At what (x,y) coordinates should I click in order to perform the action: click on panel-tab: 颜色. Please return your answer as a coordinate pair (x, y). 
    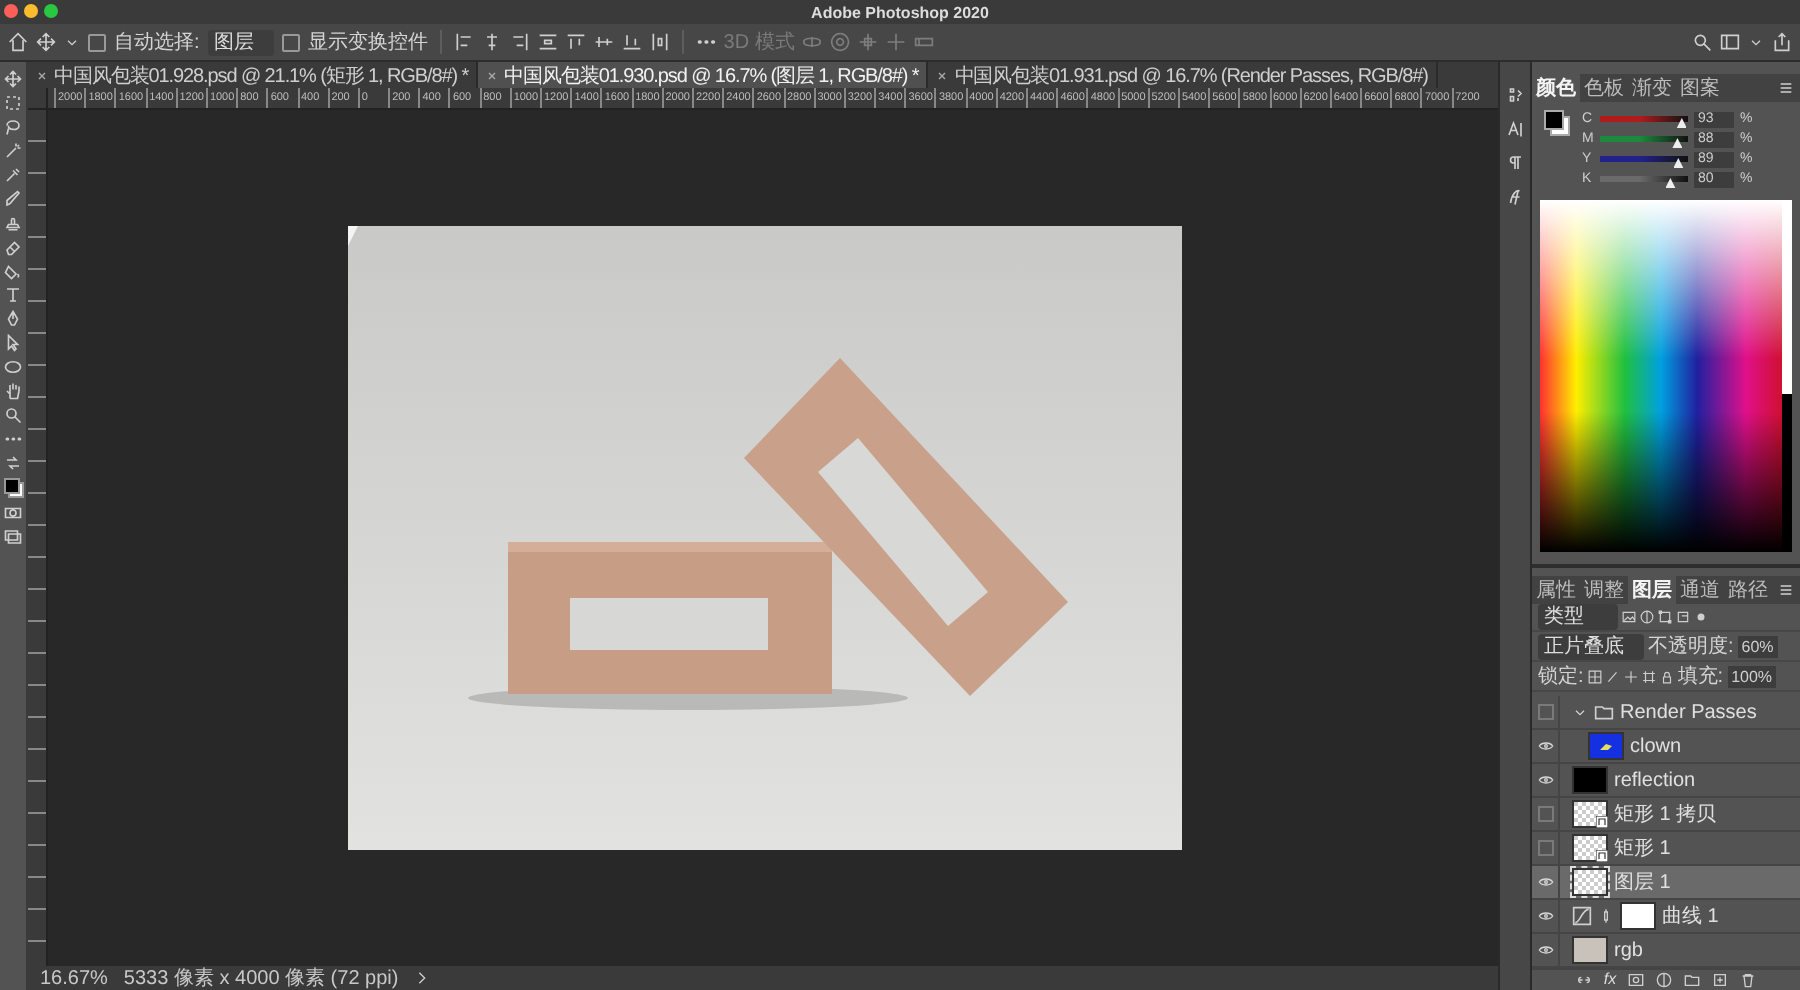
    Looking at the image, I should click on (1556, 88).